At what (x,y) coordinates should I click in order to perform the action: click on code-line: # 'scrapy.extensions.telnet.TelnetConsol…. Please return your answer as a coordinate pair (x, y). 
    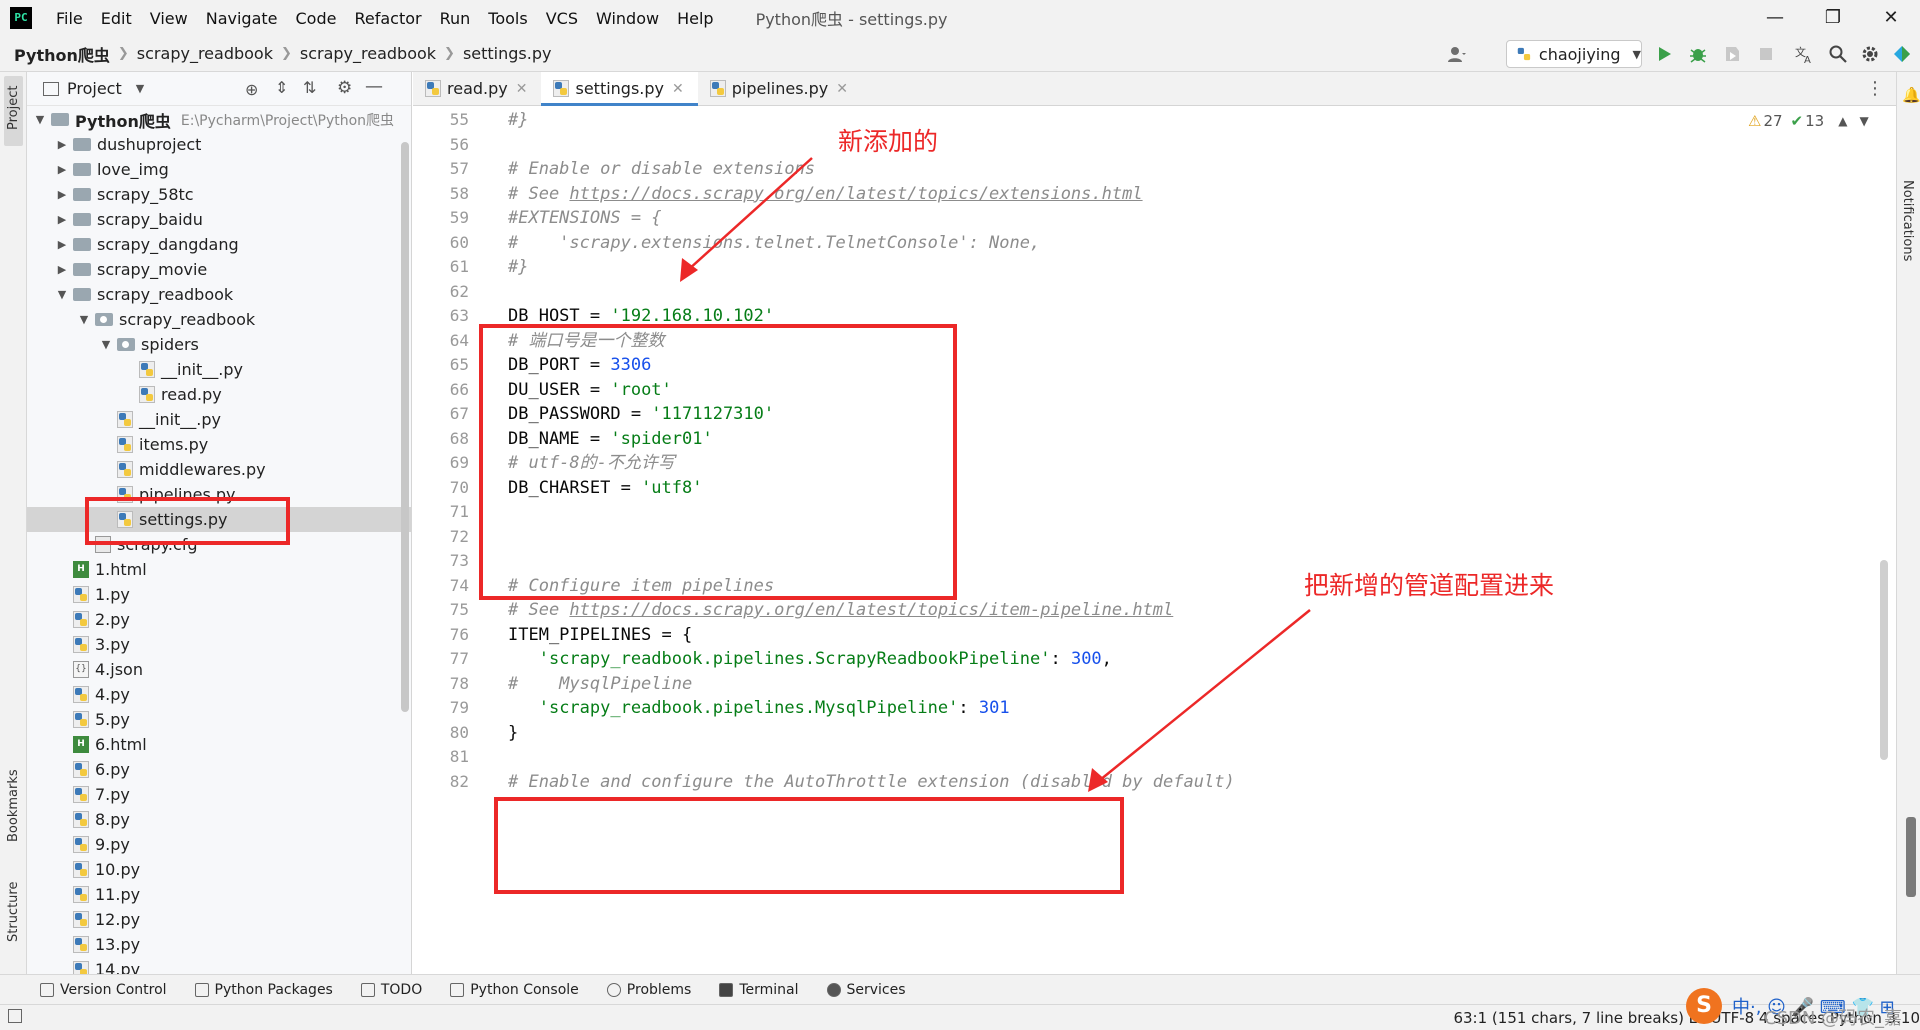
    Looking at the image, I should click on (774, 243).